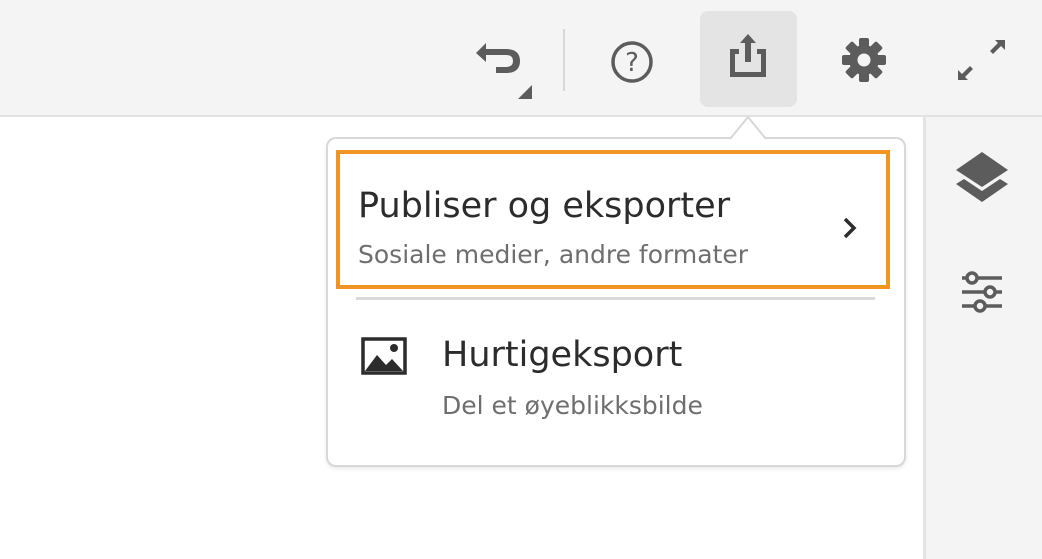 Image resolution: width=1042 pixels, height=559 pixels. I want to click on toolbar-divider, so click(564, 60).